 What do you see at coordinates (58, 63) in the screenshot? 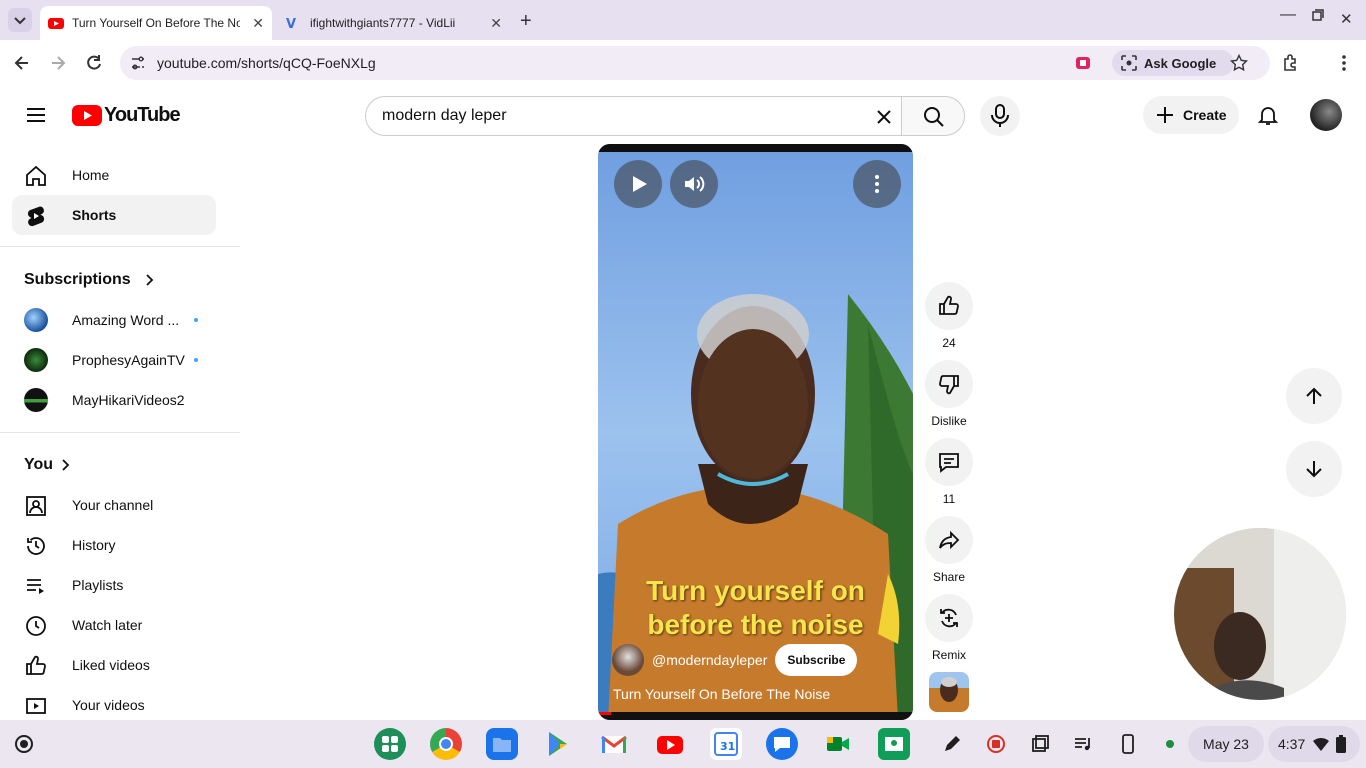
I see `forward-icon` at bounding box center [58, 63].